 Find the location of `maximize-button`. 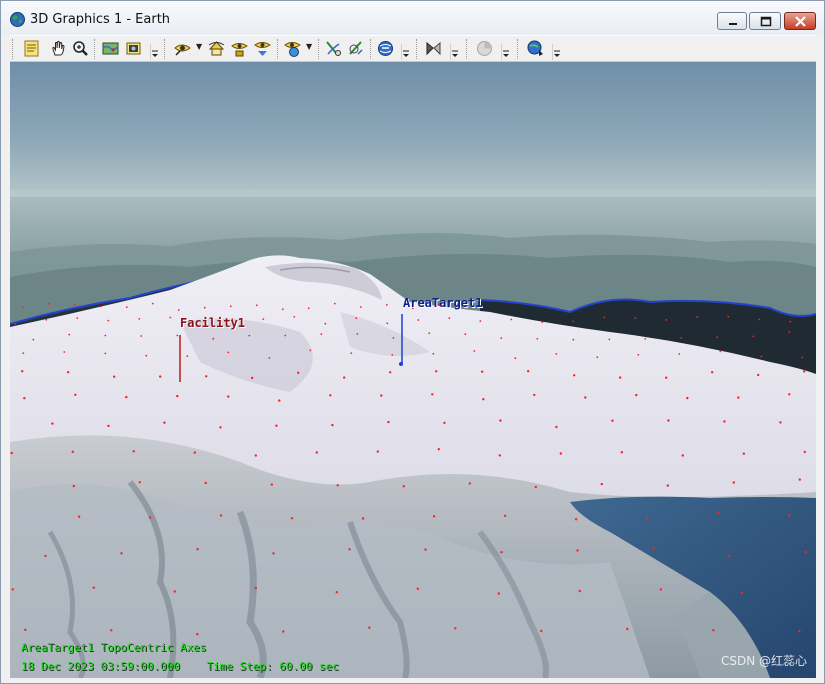

maximize-button is located at coordinates (765, 21).